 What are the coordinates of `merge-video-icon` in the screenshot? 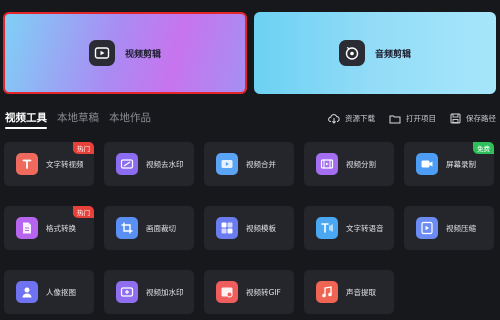 It's located at (227, 164).